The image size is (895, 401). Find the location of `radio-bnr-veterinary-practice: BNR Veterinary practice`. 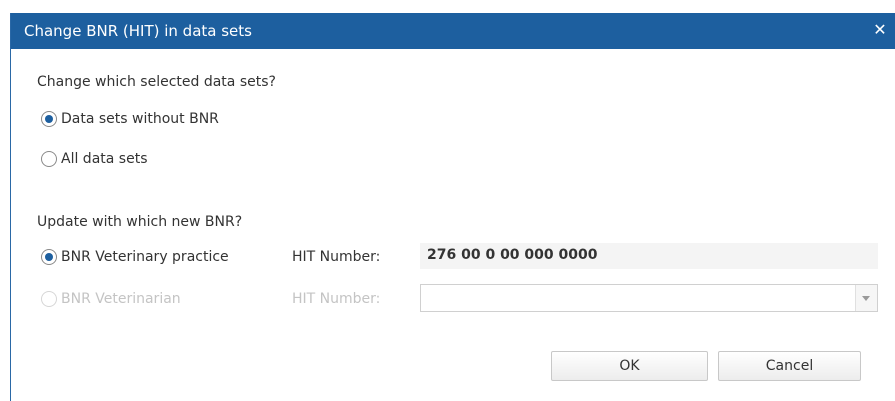

radio-bnr-veterinary-practice: BNR Veterinary practice is located at coordinates (135, 257).